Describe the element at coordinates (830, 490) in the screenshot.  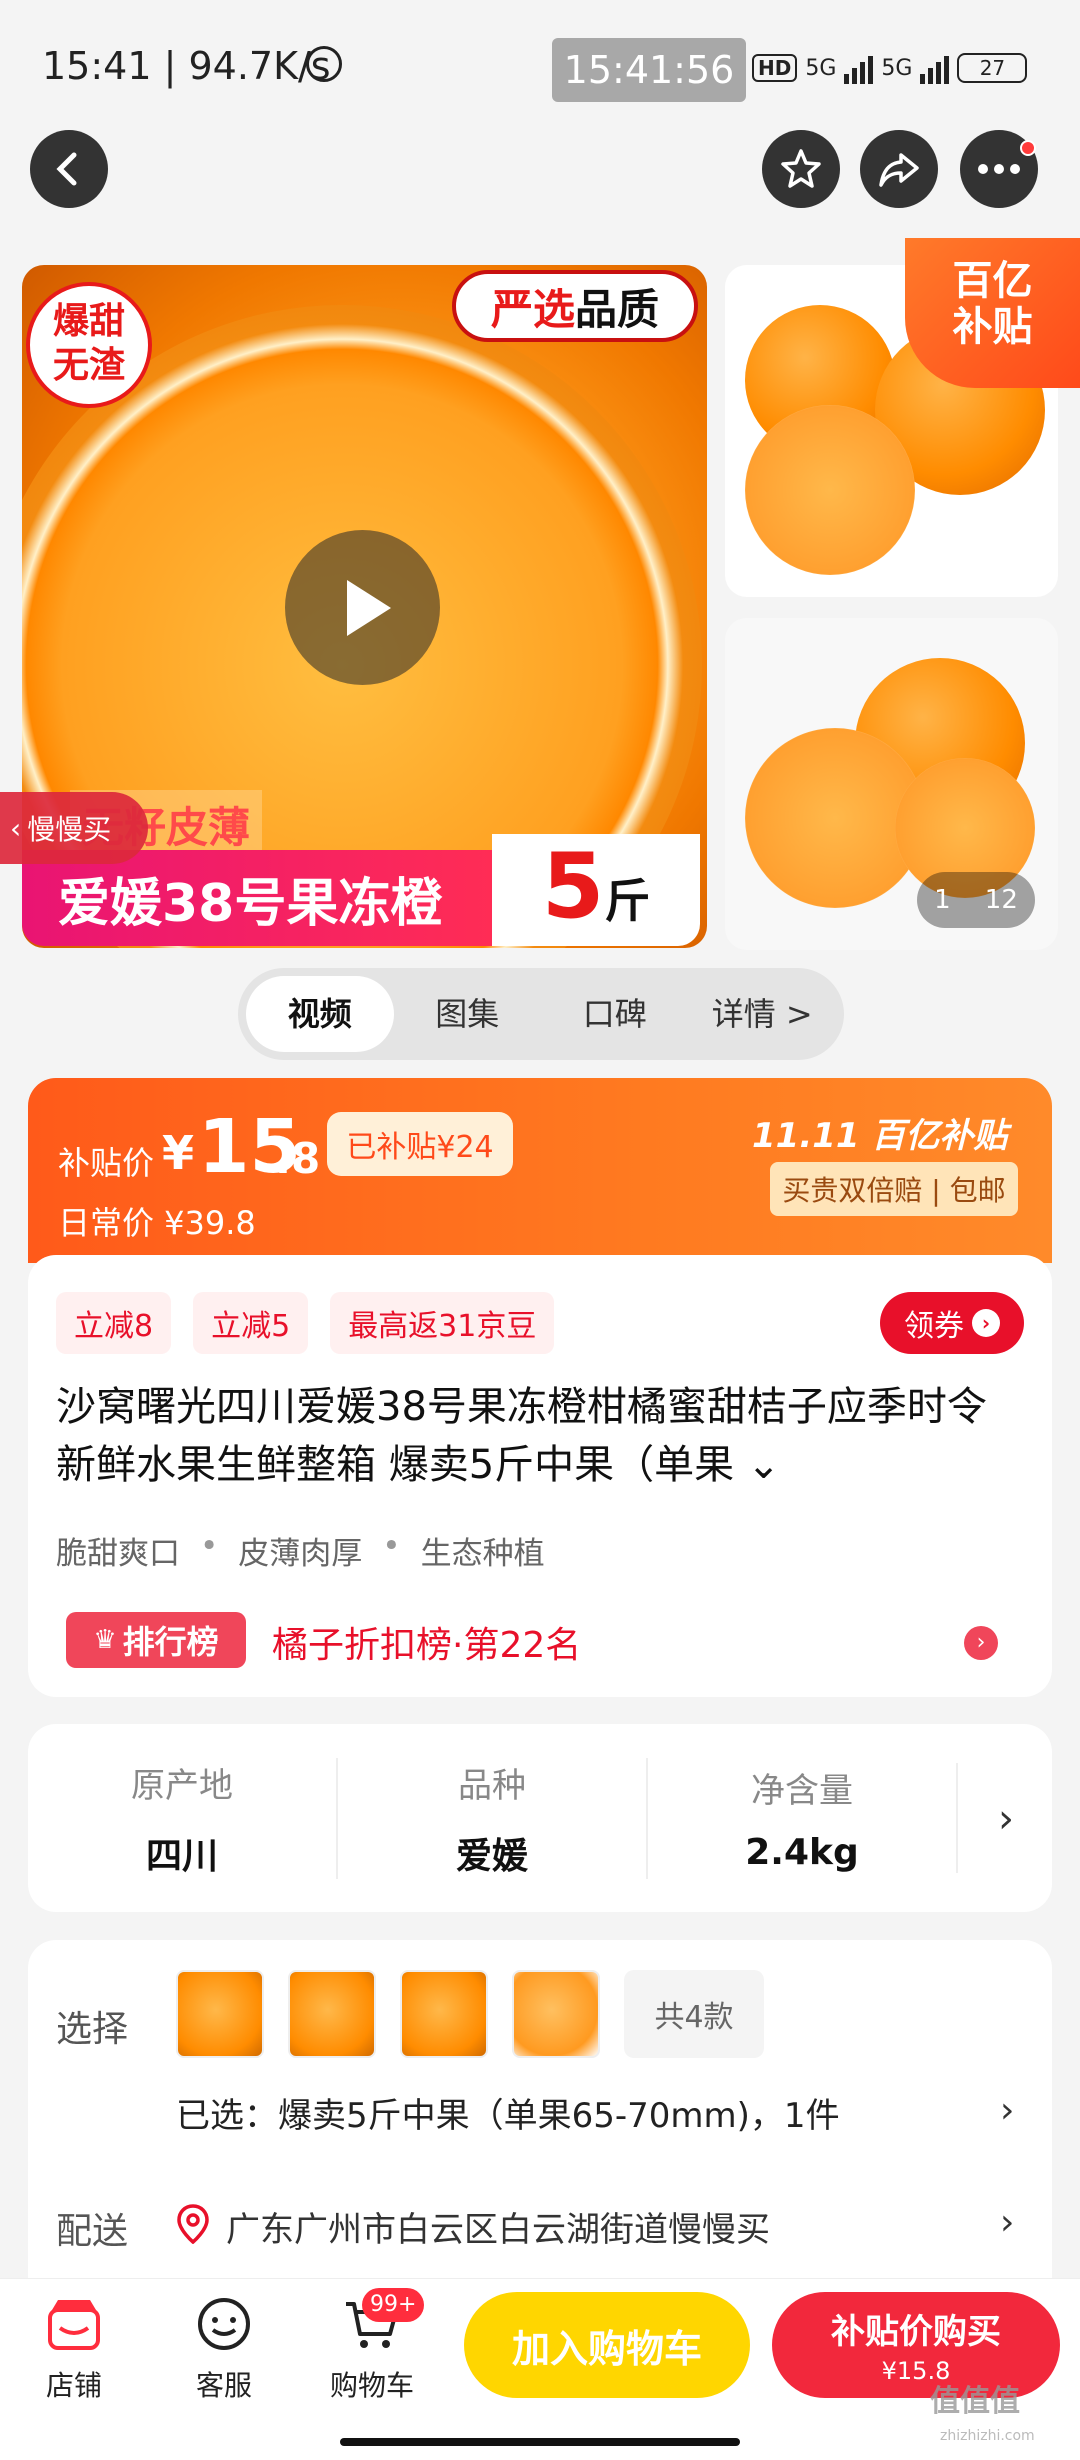
I see `orange-half-image` at that location.